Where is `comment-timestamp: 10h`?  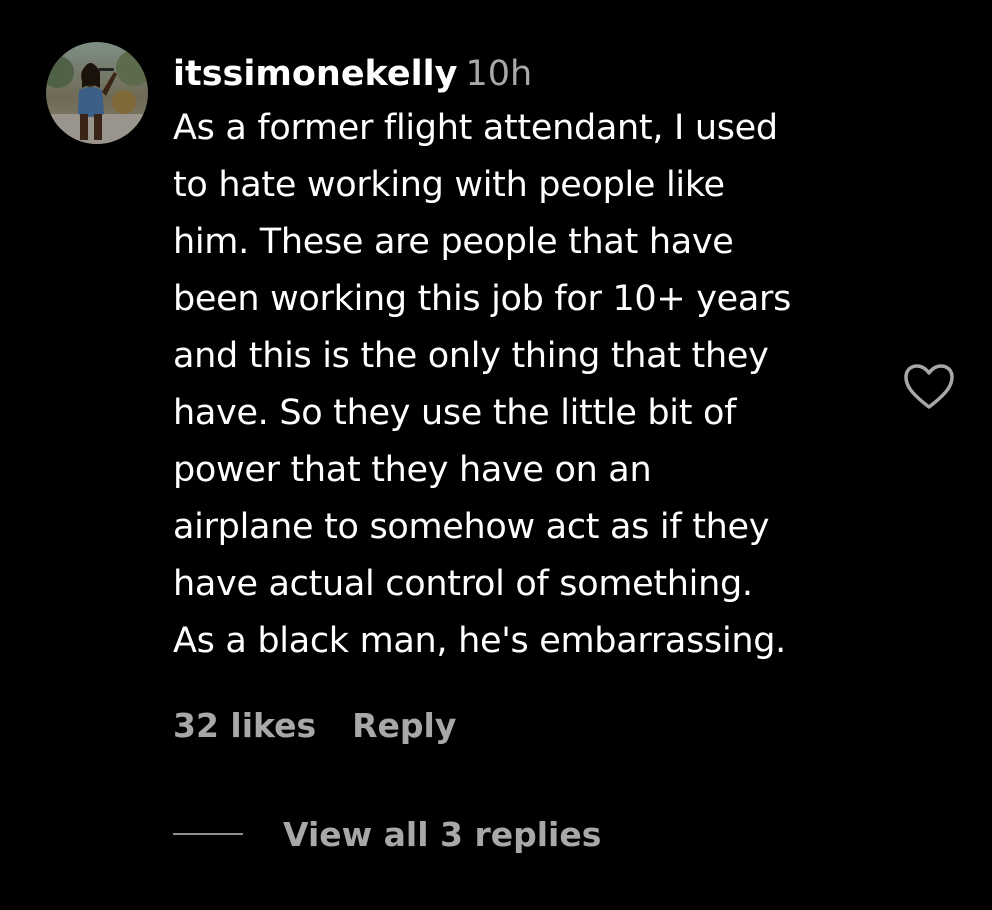
comment-timestamp: 10h is located at coordinates (499, 74).